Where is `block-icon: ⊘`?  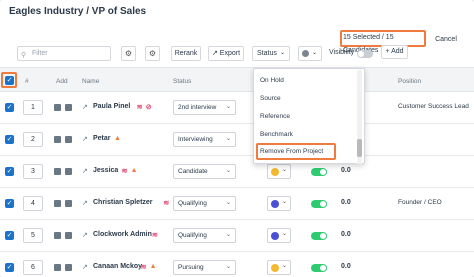 block-icon: ⊘ is located at coordinates (148, 107).